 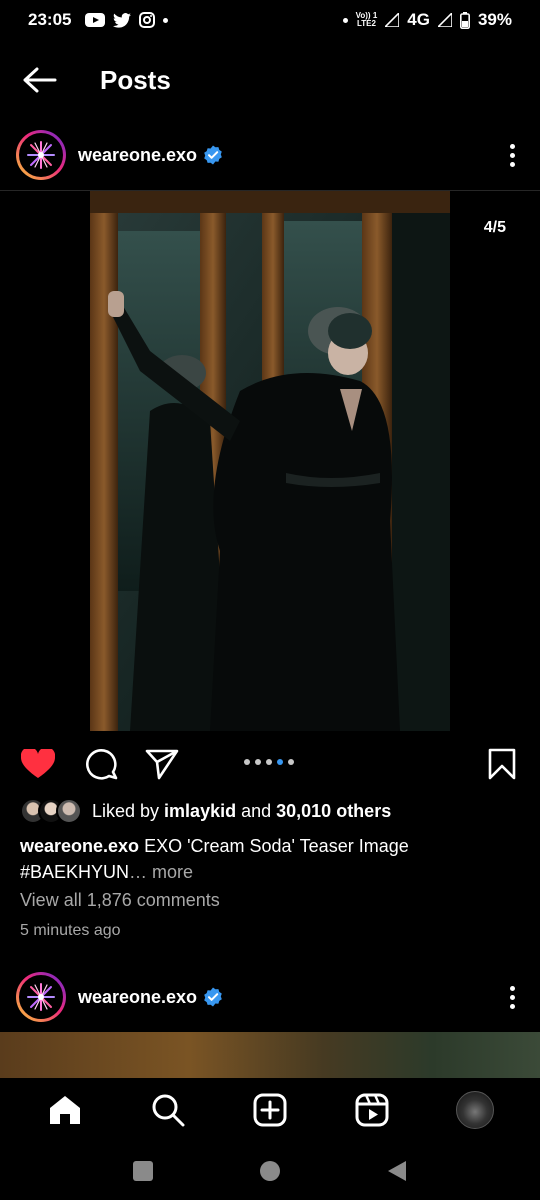 What do you see at coordinates (70, 930) in the screenshot?
I see `post-timestamp: 5 minutes ago` at bounding box center [70, 930].